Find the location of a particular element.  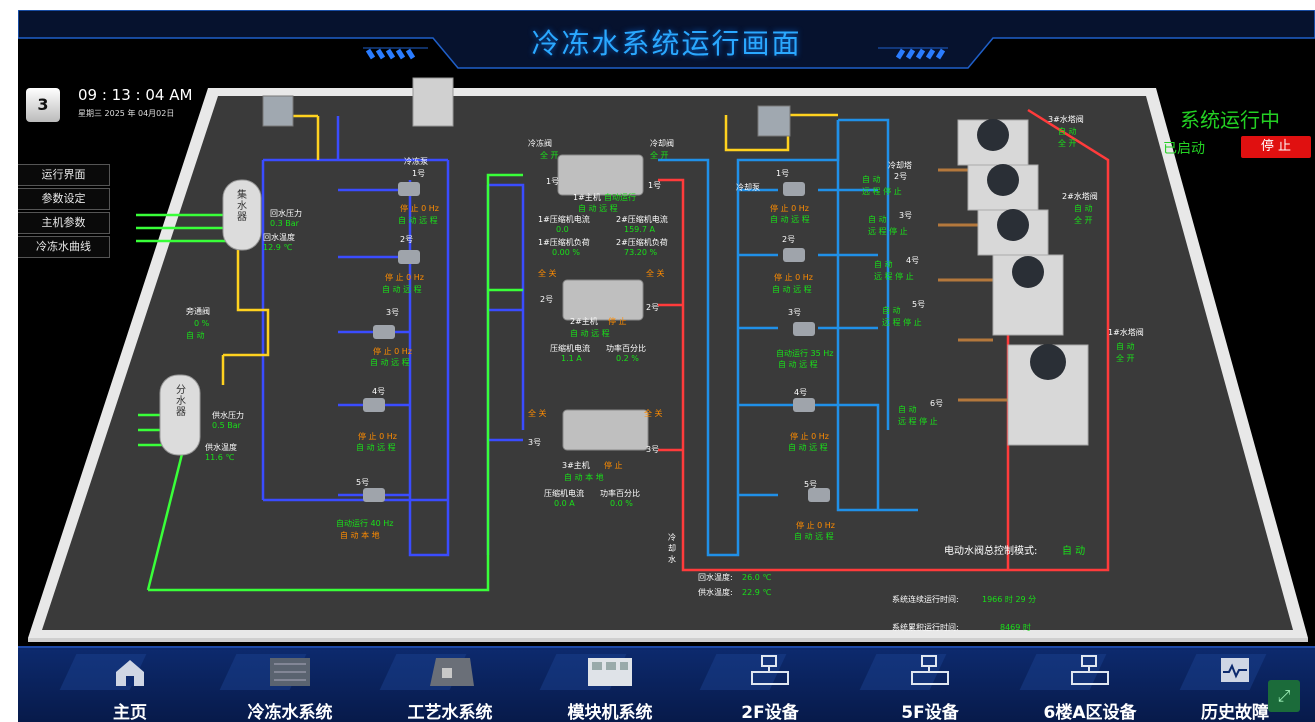

fullscreen-icon: ⤢ is located at coordinates (1284, 696).